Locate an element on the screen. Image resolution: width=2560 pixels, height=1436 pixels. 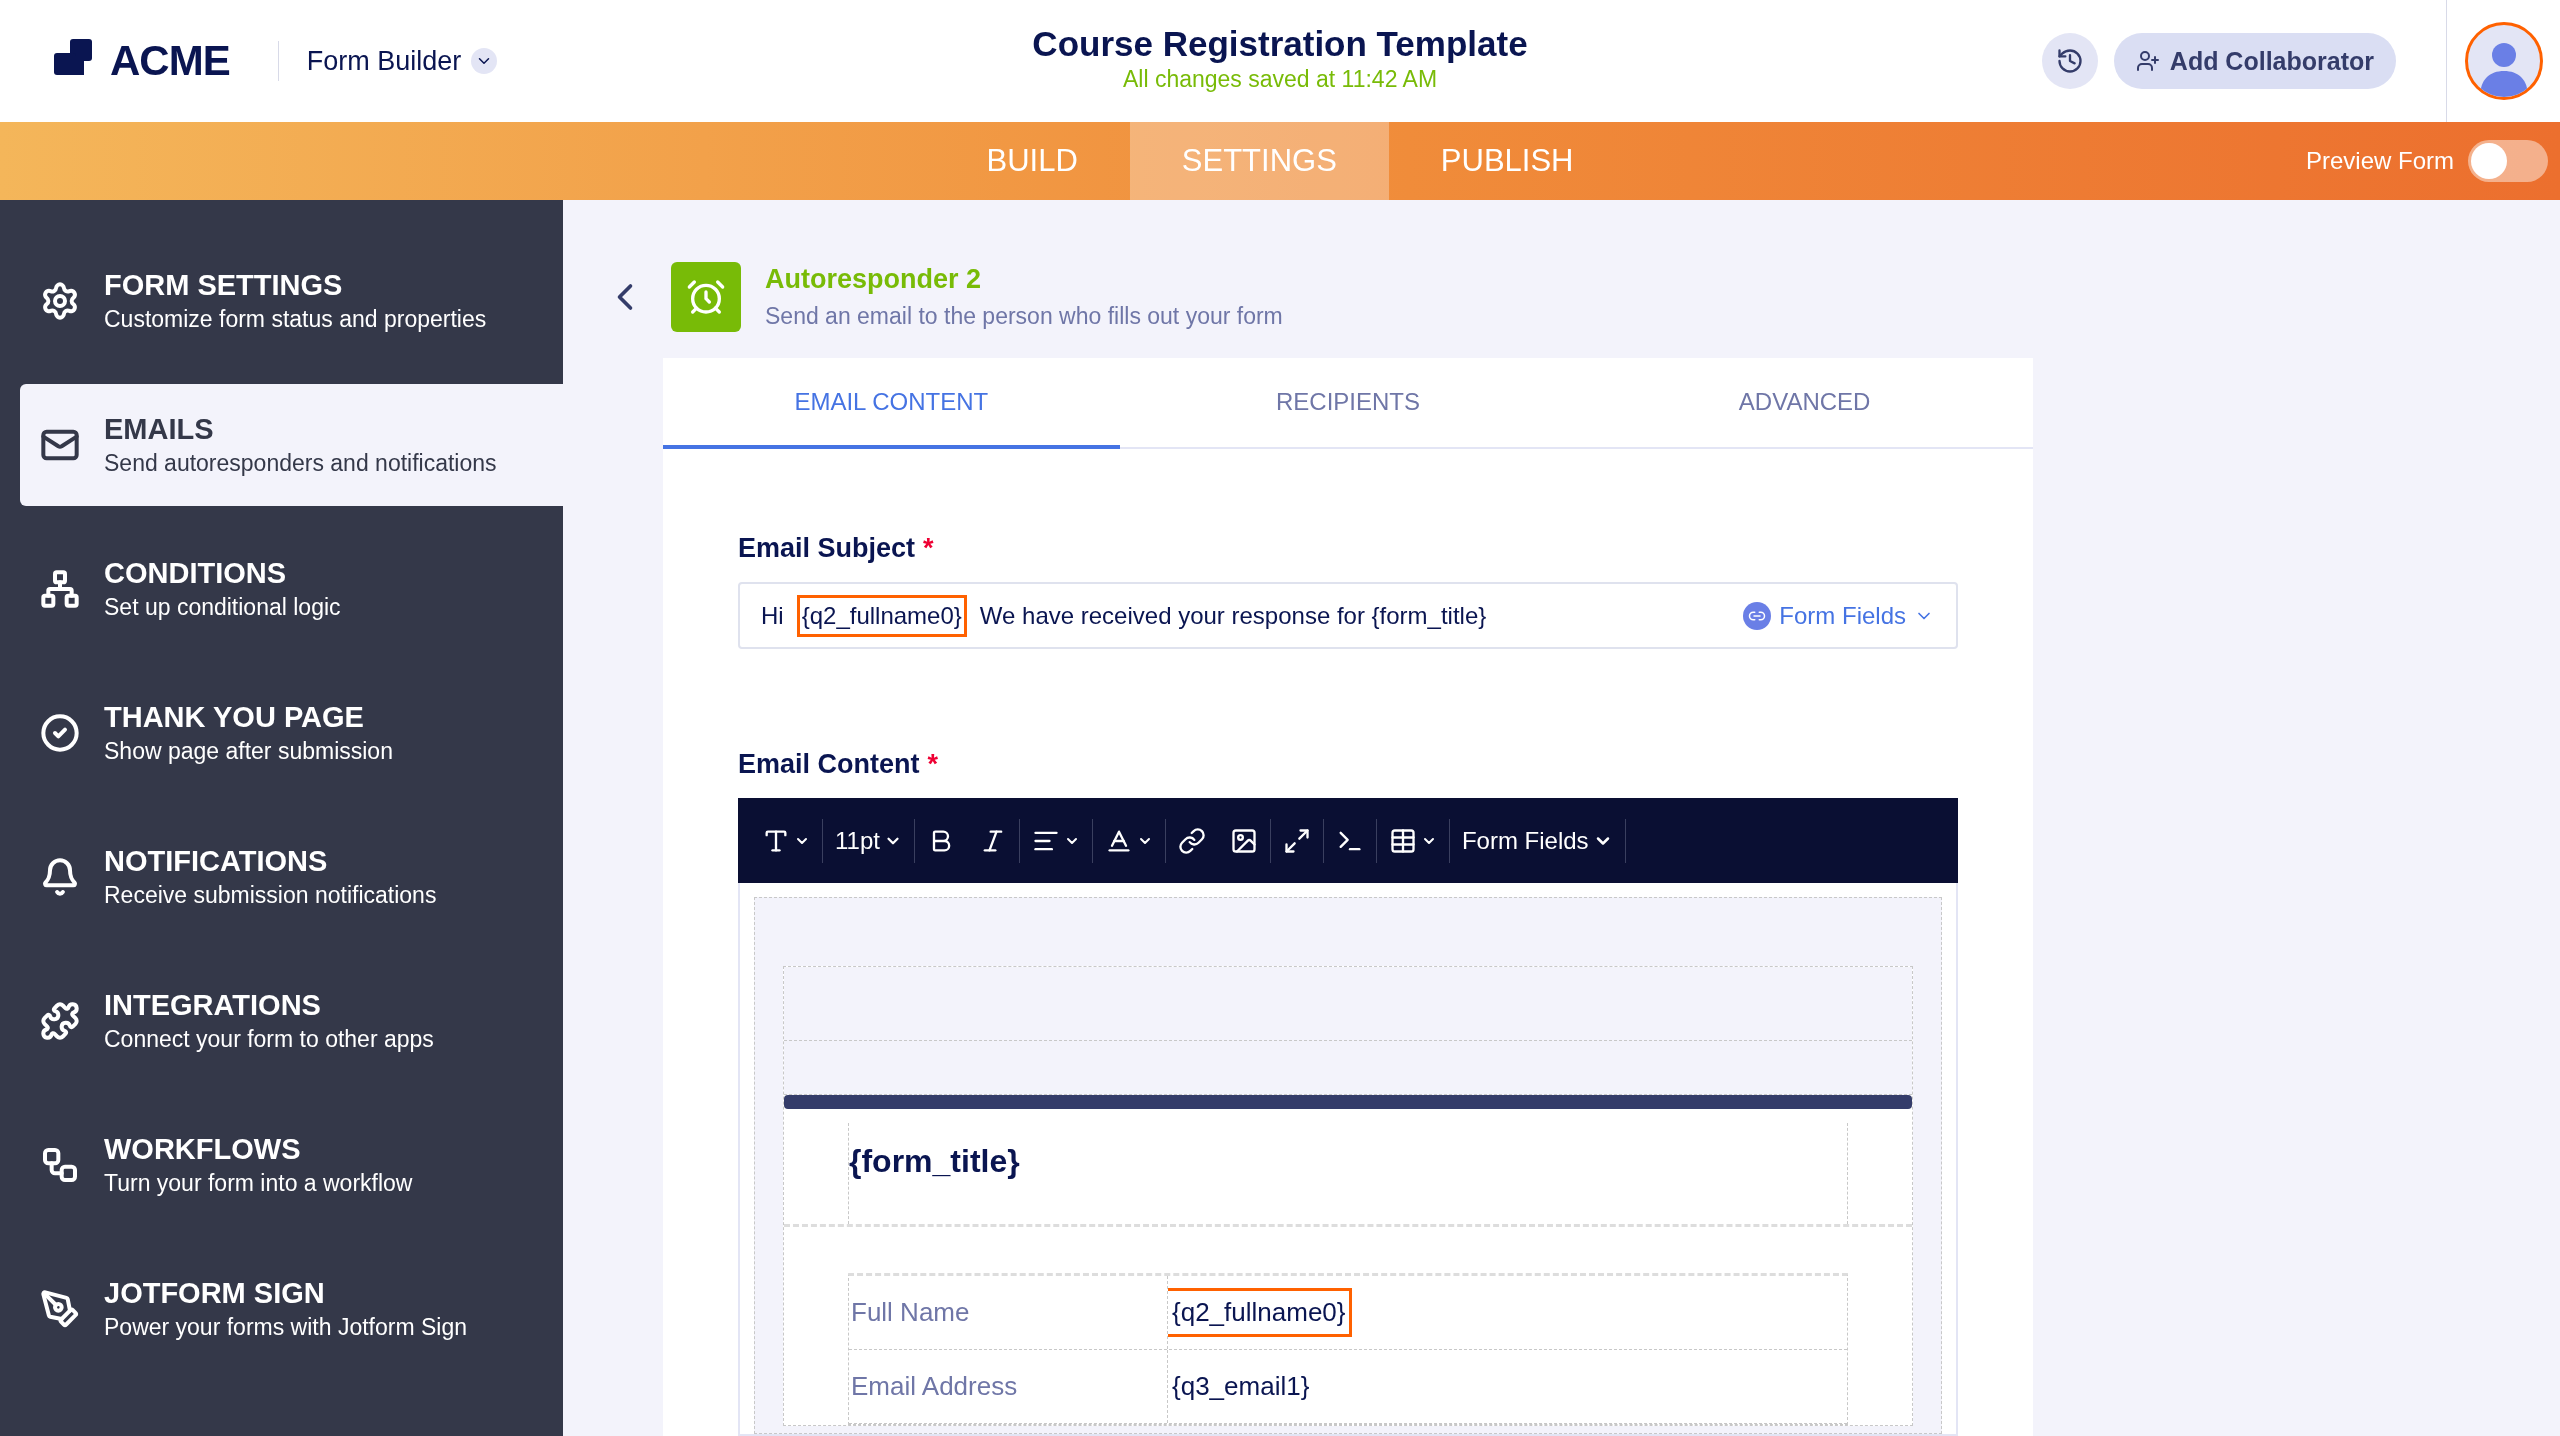
user-plus-icon is located at coordinates (2147, 61).